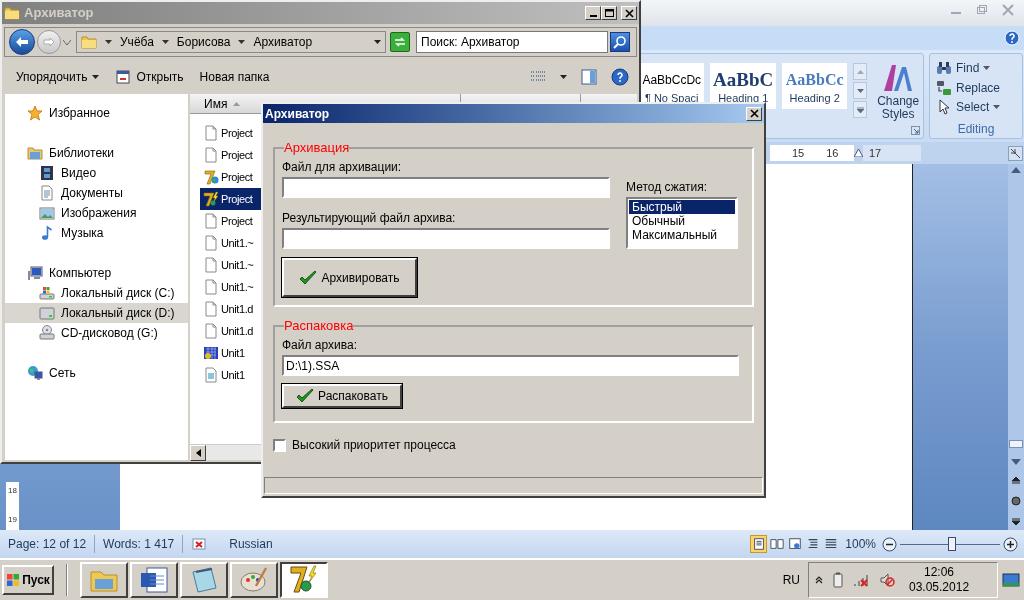  Describe the element at coordinates (118, 293) in the screenshot. I see `nav-label: Локальный диск (C:)` at that location.